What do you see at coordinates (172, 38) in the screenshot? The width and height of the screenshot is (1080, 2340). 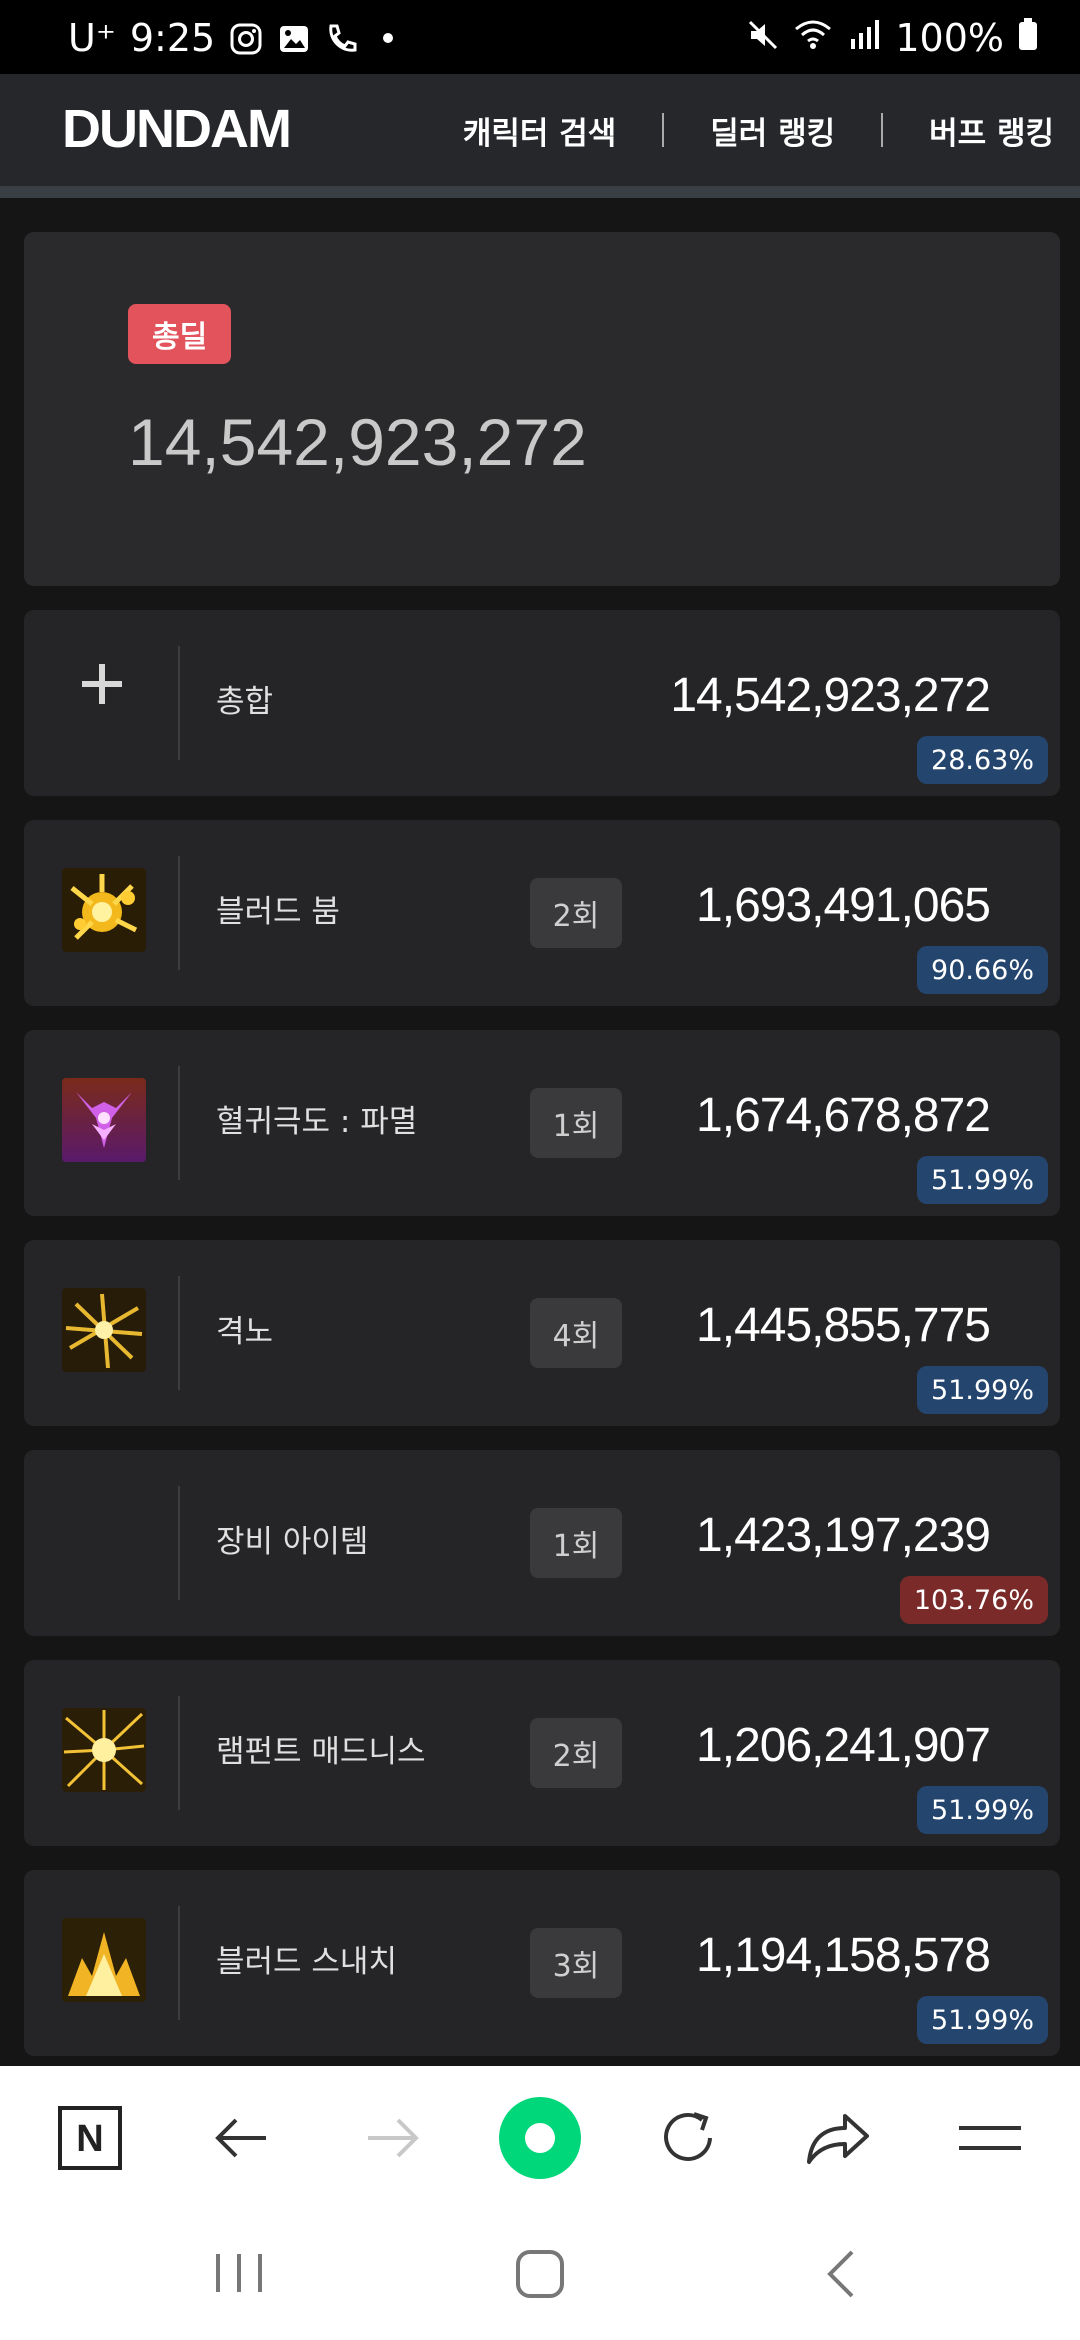 I see `clock: 9:25` at bounding box center [172, 38].